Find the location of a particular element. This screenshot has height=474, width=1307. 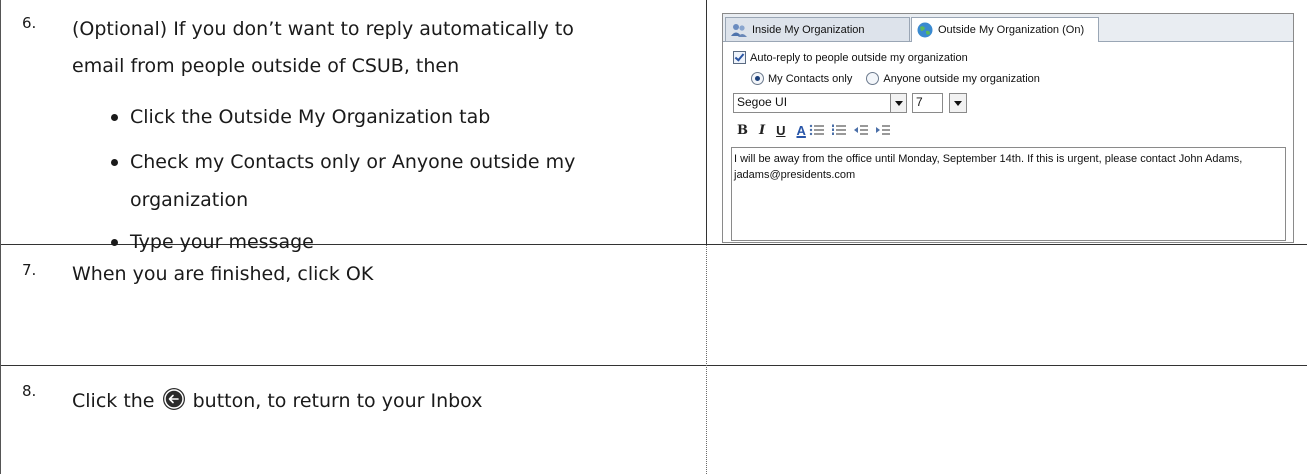

font-size-select: 7 is located at coordinates (927, 103).